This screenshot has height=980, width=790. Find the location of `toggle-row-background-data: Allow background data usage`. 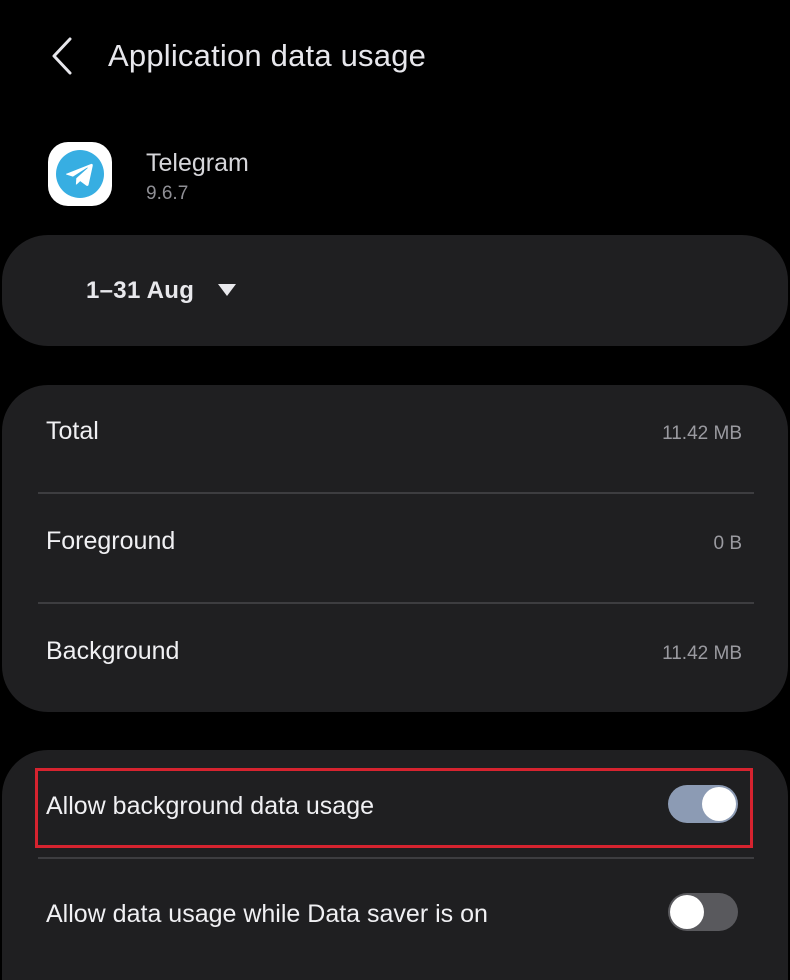

toggle-row-background-data: Allow background data usage is located at coordinates (395, 804).